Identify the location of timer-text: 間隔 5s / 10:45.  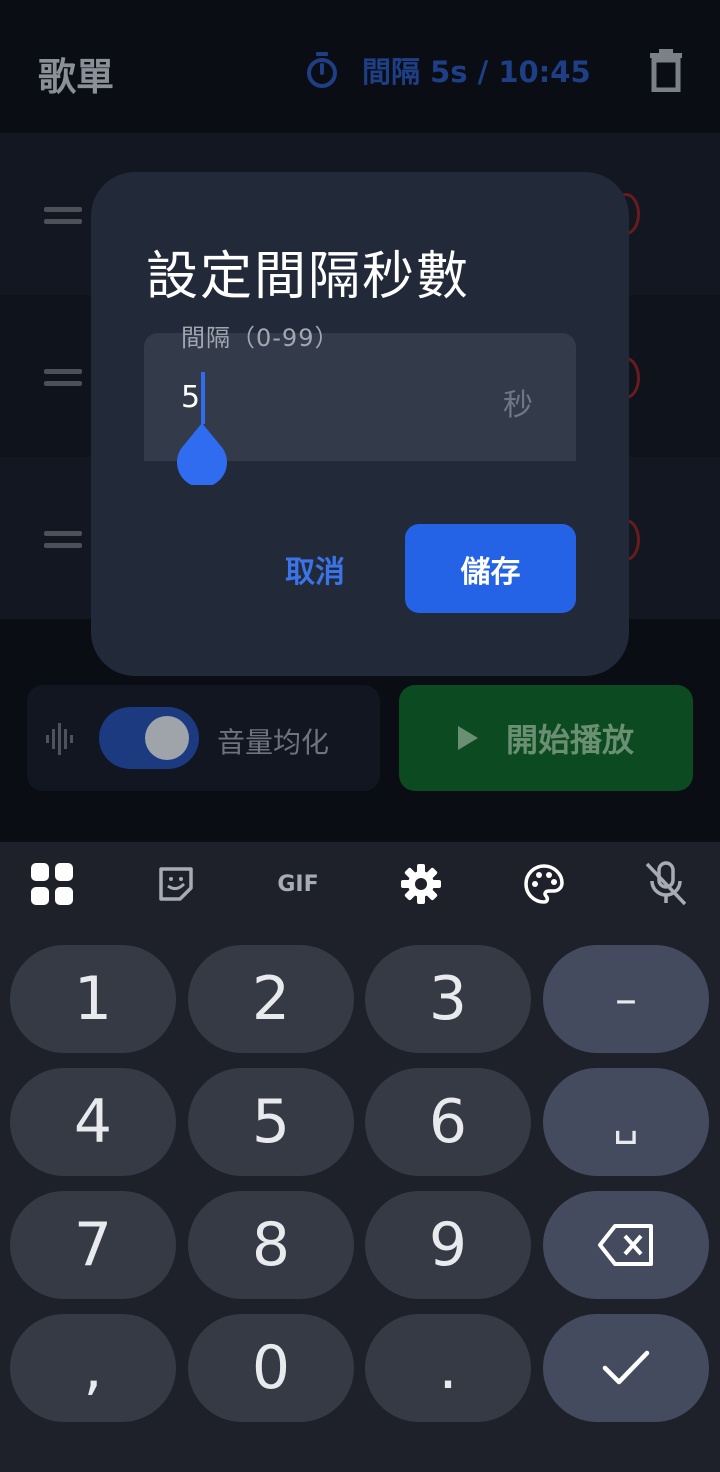
(476, 72).